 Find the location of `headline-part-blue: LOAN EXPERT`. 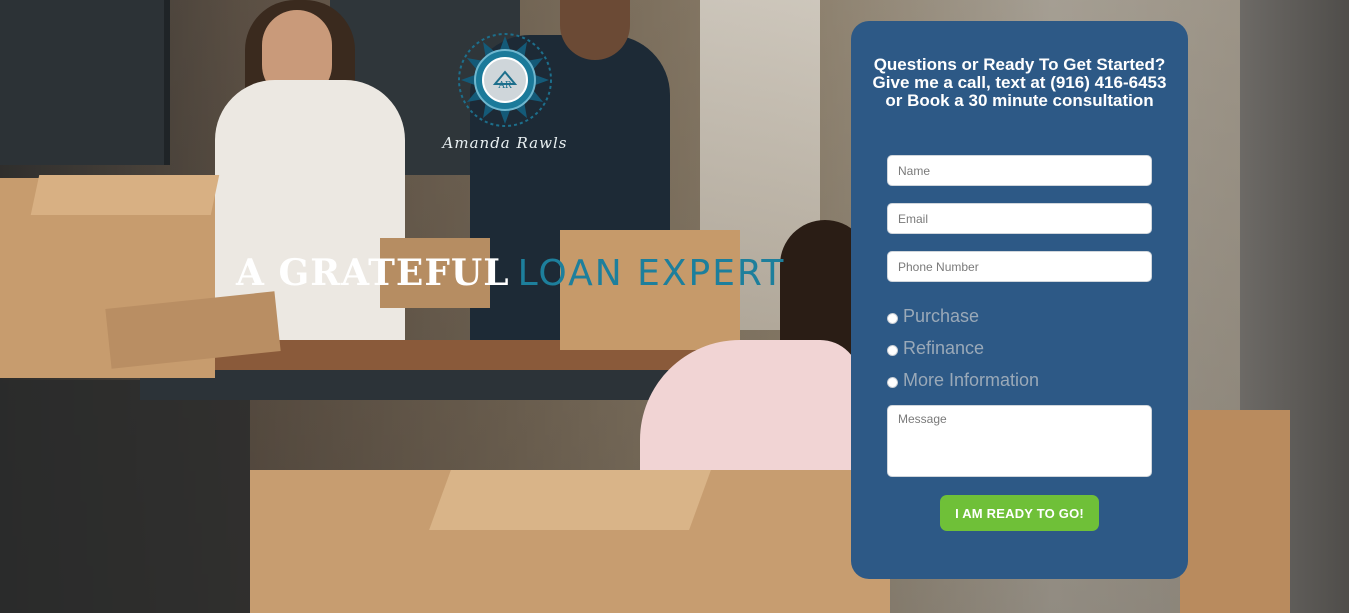

headline-part-blue: LOAN EXPERT is located at coordinates (651, 273).